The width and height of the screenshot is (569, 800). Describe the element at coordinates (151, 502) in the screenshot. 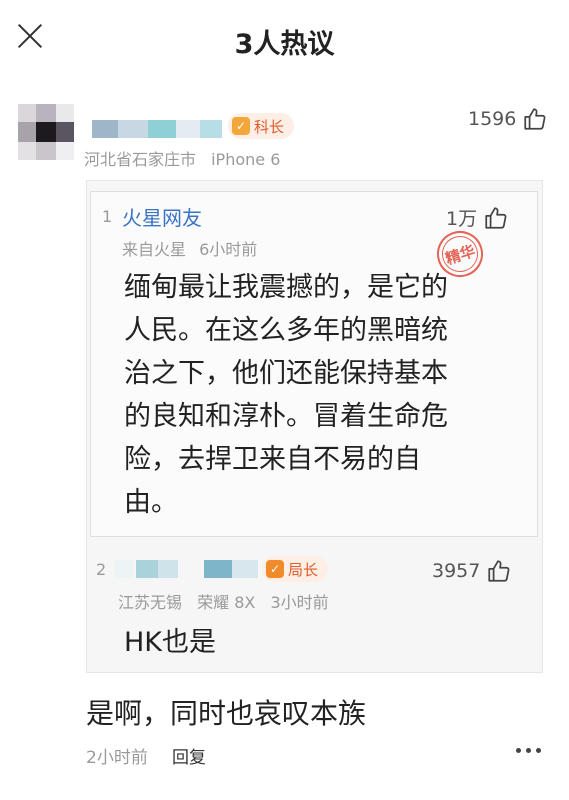

I see `text-line: 由。` at that location.